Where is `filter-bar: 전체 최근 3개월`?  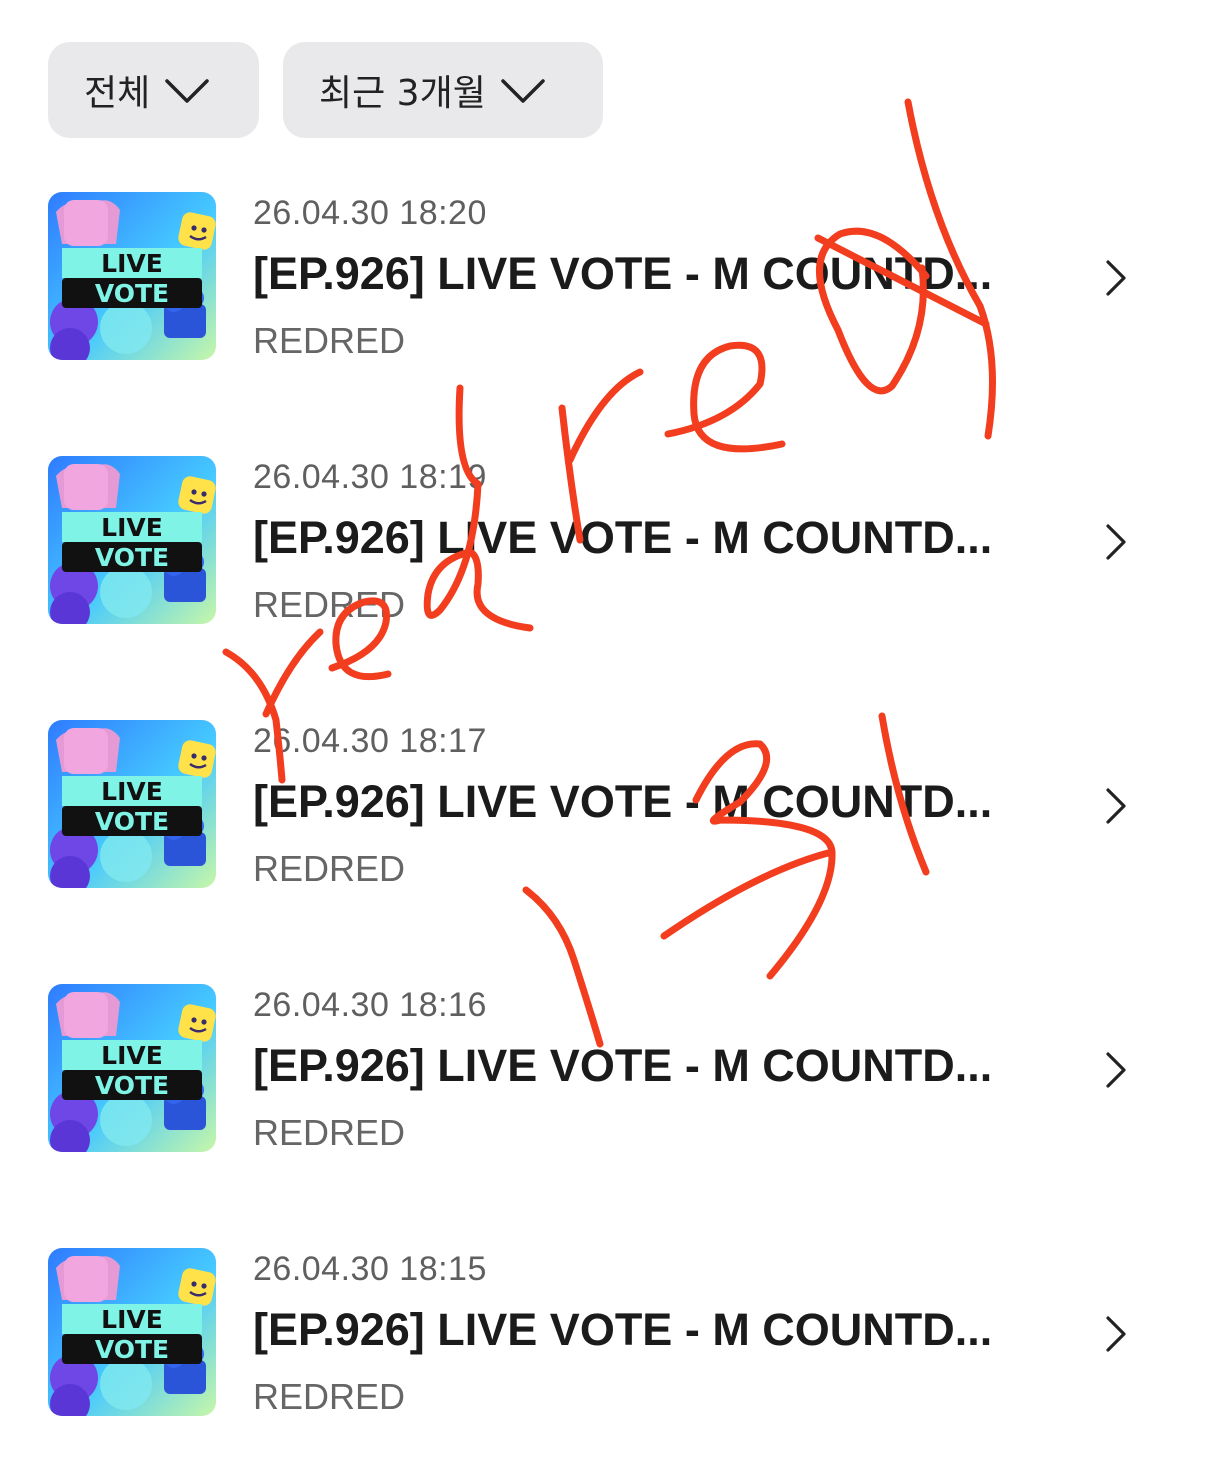
filter-bar: 전체 최근 3개월 is located at coordinates (325, 90).